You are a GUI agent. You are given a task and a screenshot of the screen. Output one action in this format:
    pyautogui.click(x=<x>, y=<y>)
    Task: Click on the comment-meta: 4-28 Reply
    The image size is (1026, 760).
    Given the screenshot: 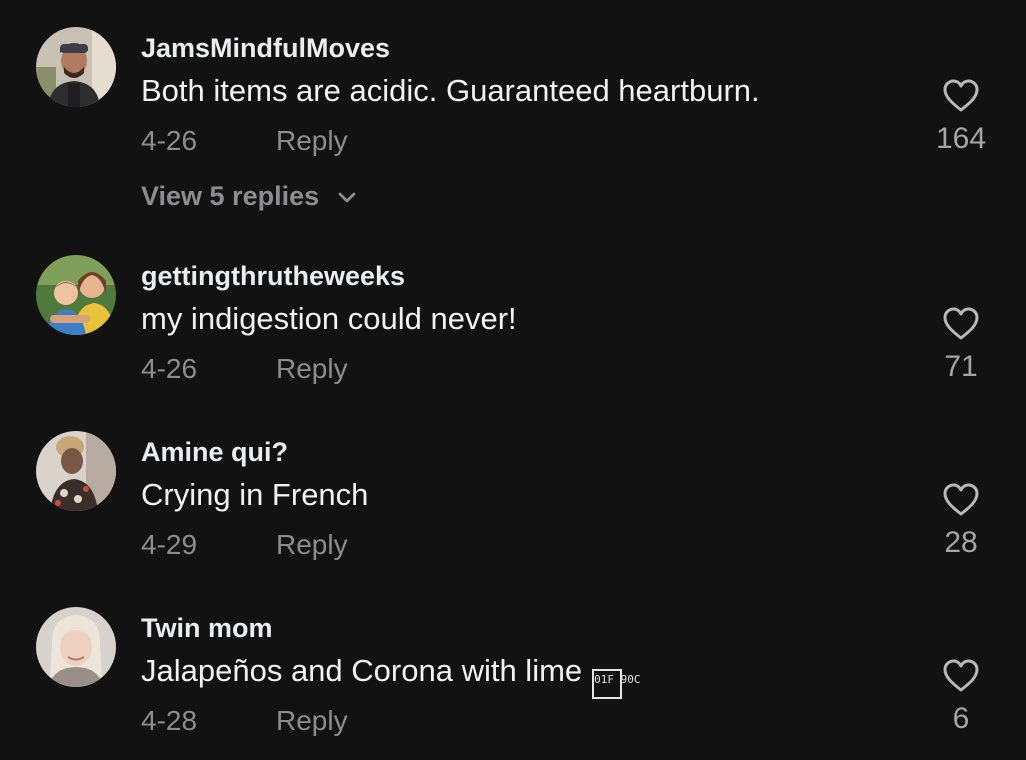 What is the action you would take?
    pyautogui.click(x=244, y=721)
    